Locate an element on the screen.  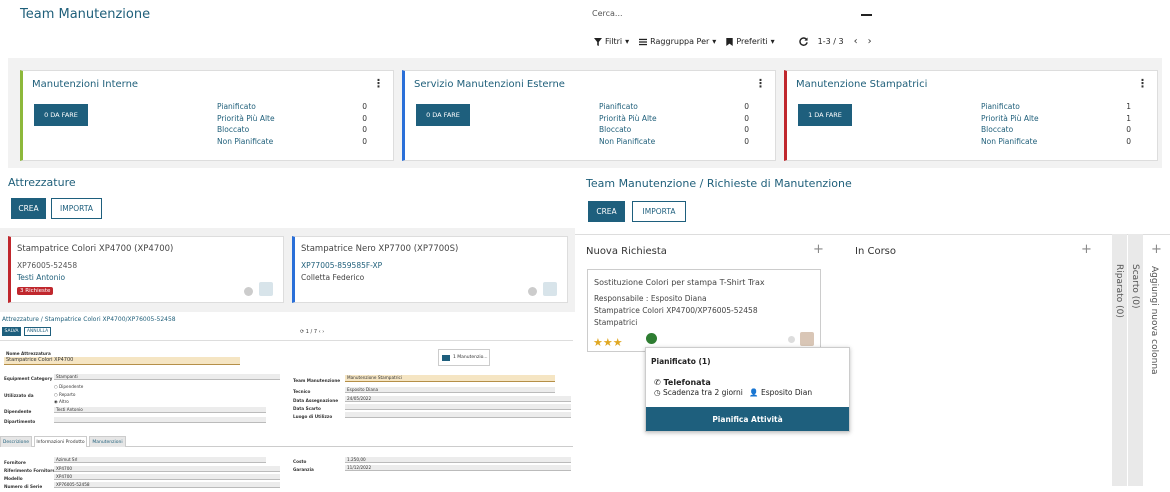
favorites-button: Preferiti ▾ is located at coordinates (750, 41).